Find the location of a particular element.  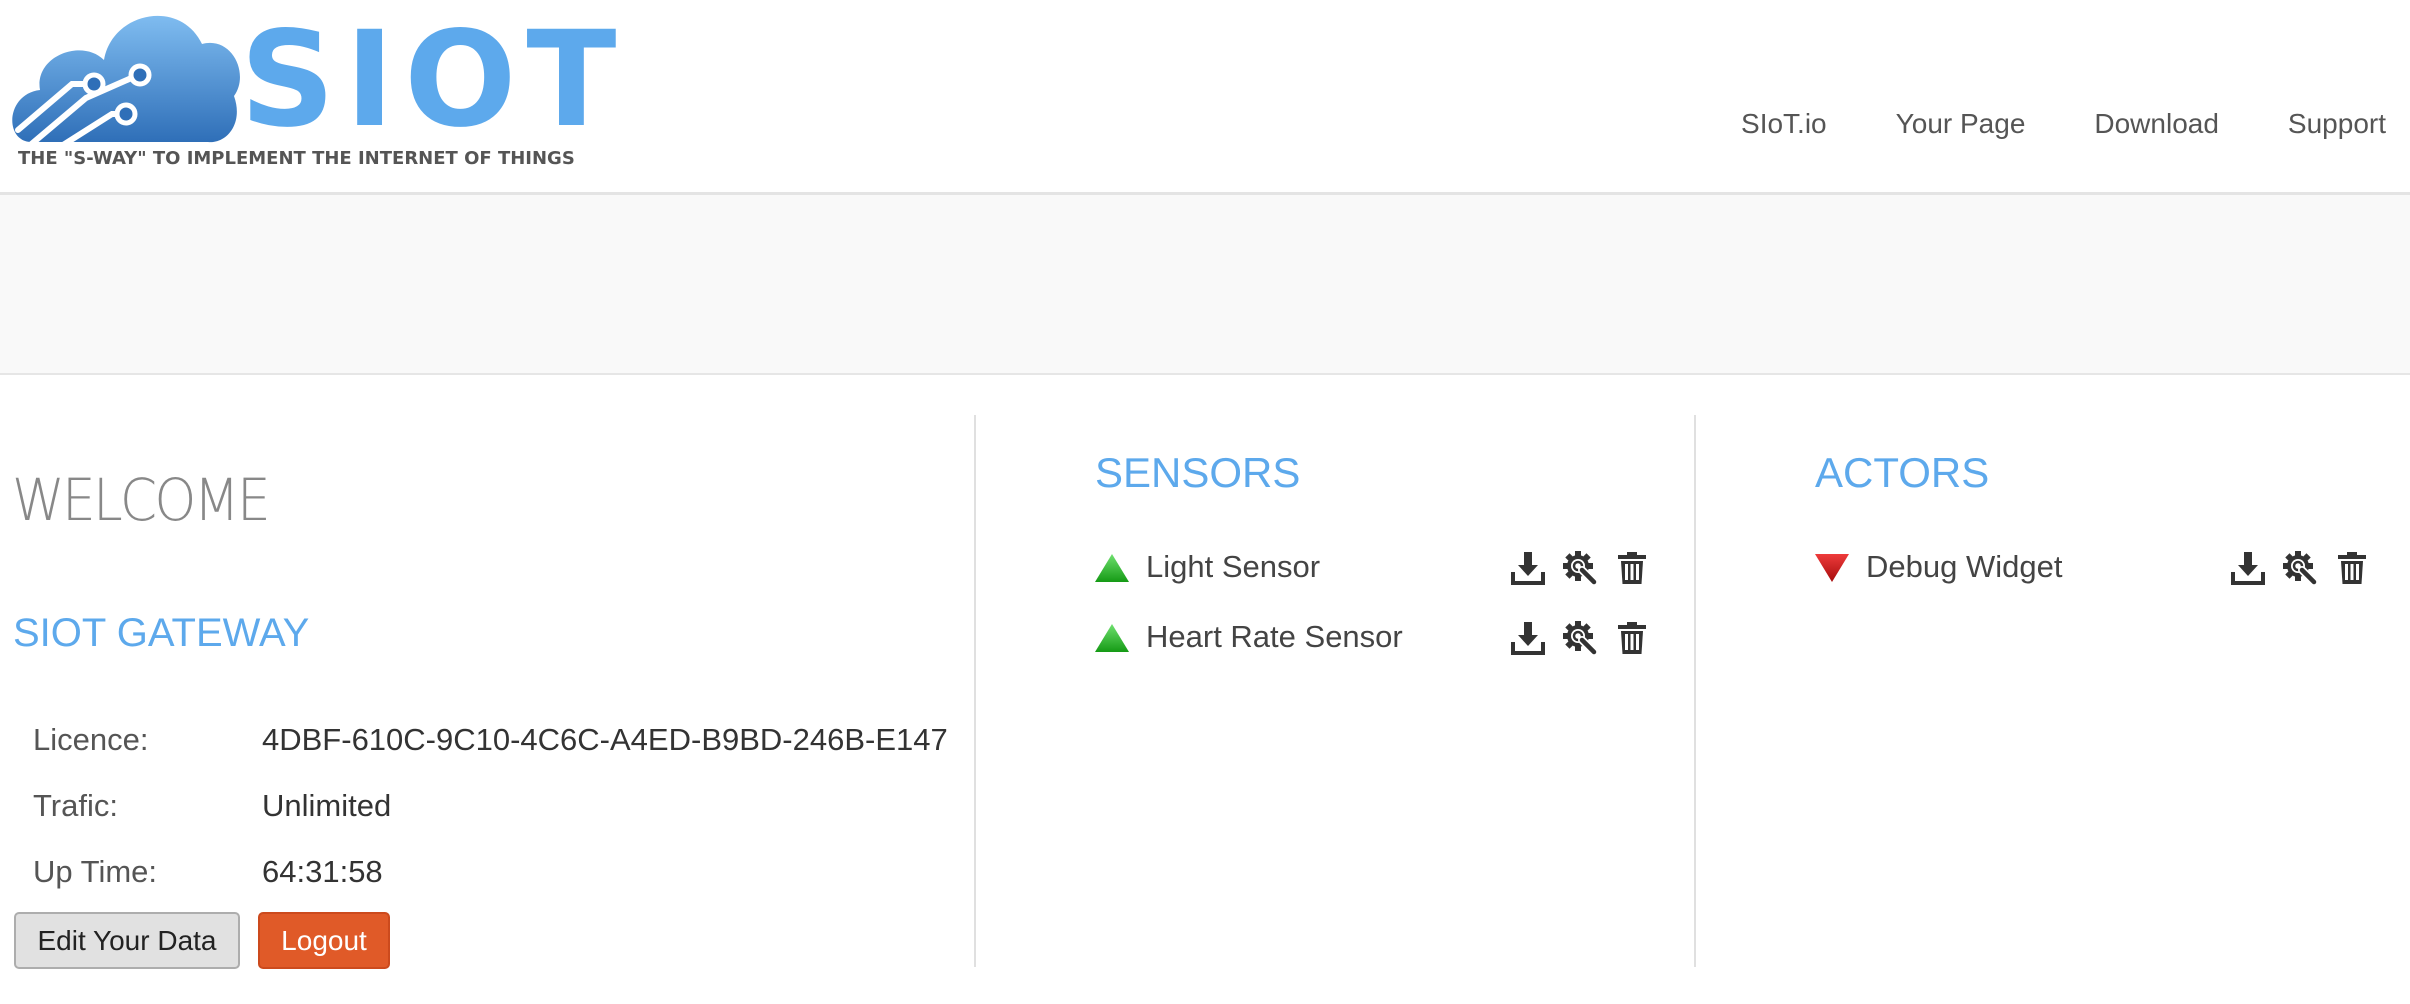

actor-item: Debug Widget is located at coordinates (2112, 567).